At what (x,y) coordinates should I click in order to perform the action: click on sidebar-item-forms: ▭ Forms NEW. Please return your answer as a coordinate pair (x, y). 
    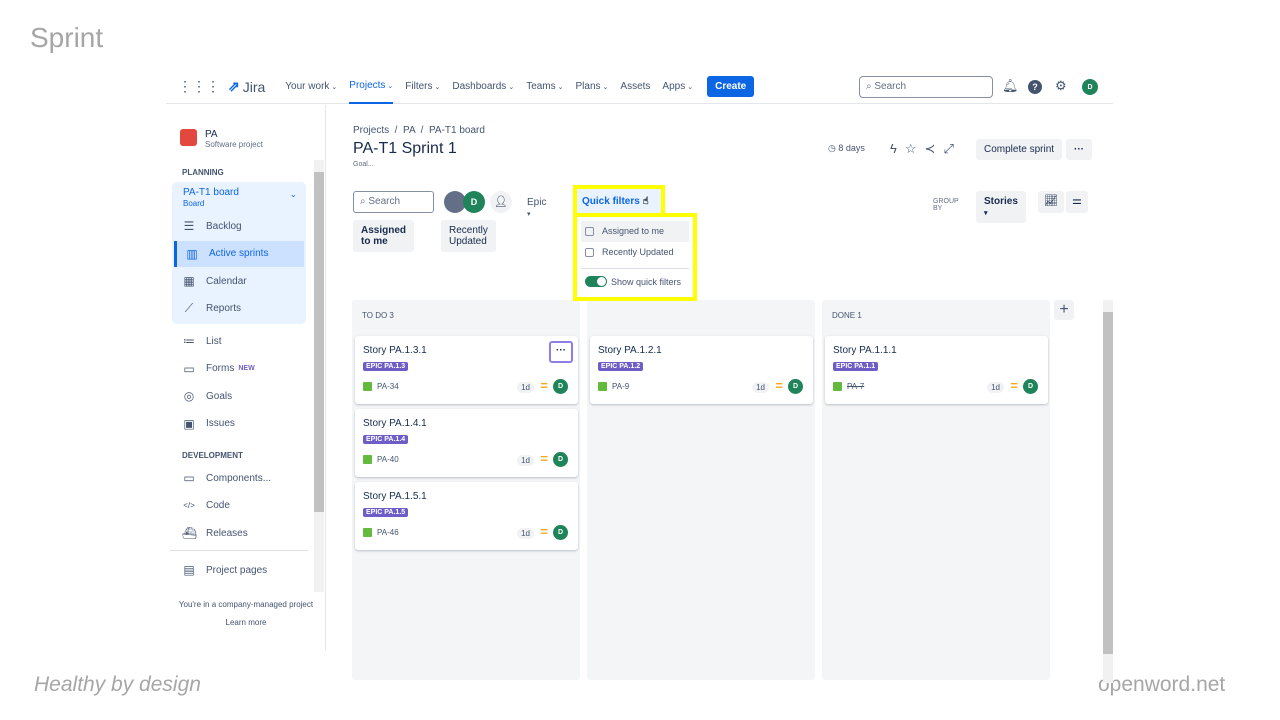
    Looking at the image, I should click on (239, 369).